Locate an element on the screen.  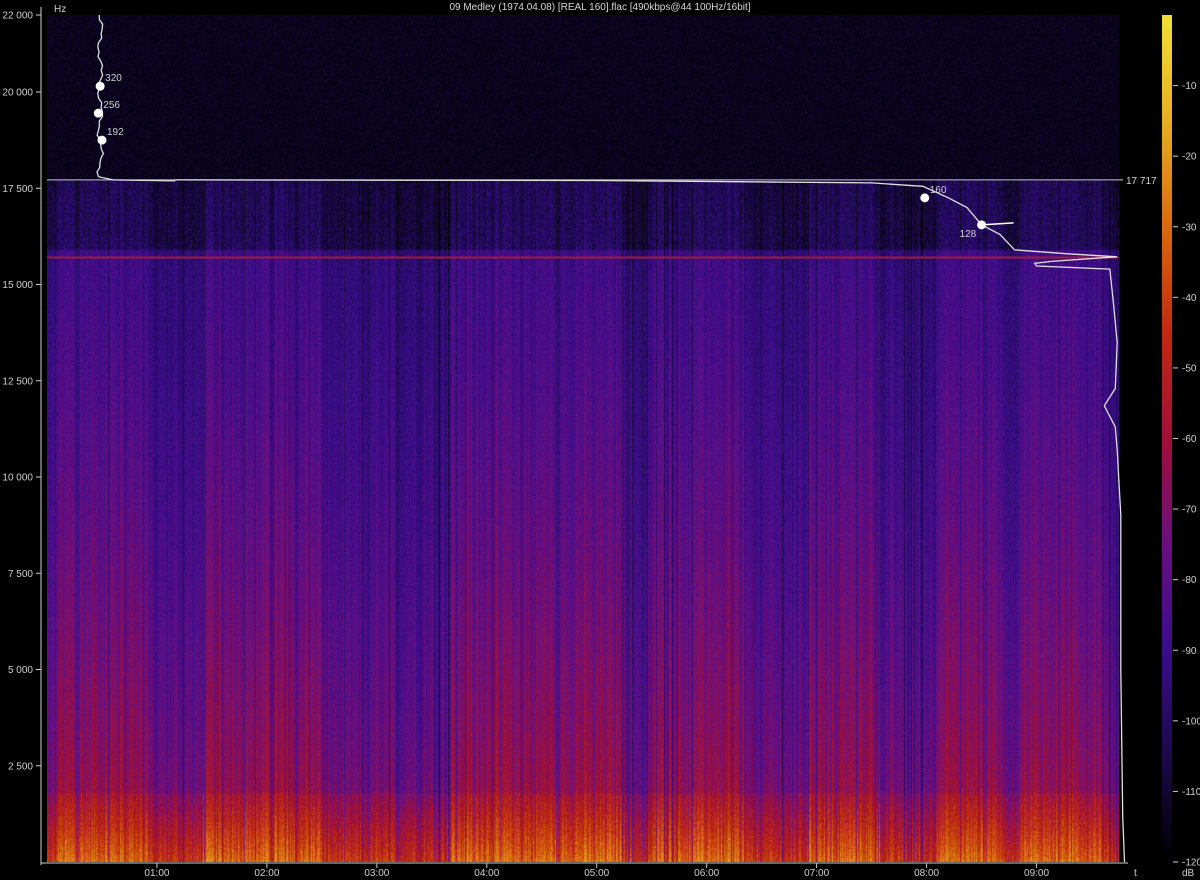
x-tick-label: 09:00 is located at coordinates (1036, 873).